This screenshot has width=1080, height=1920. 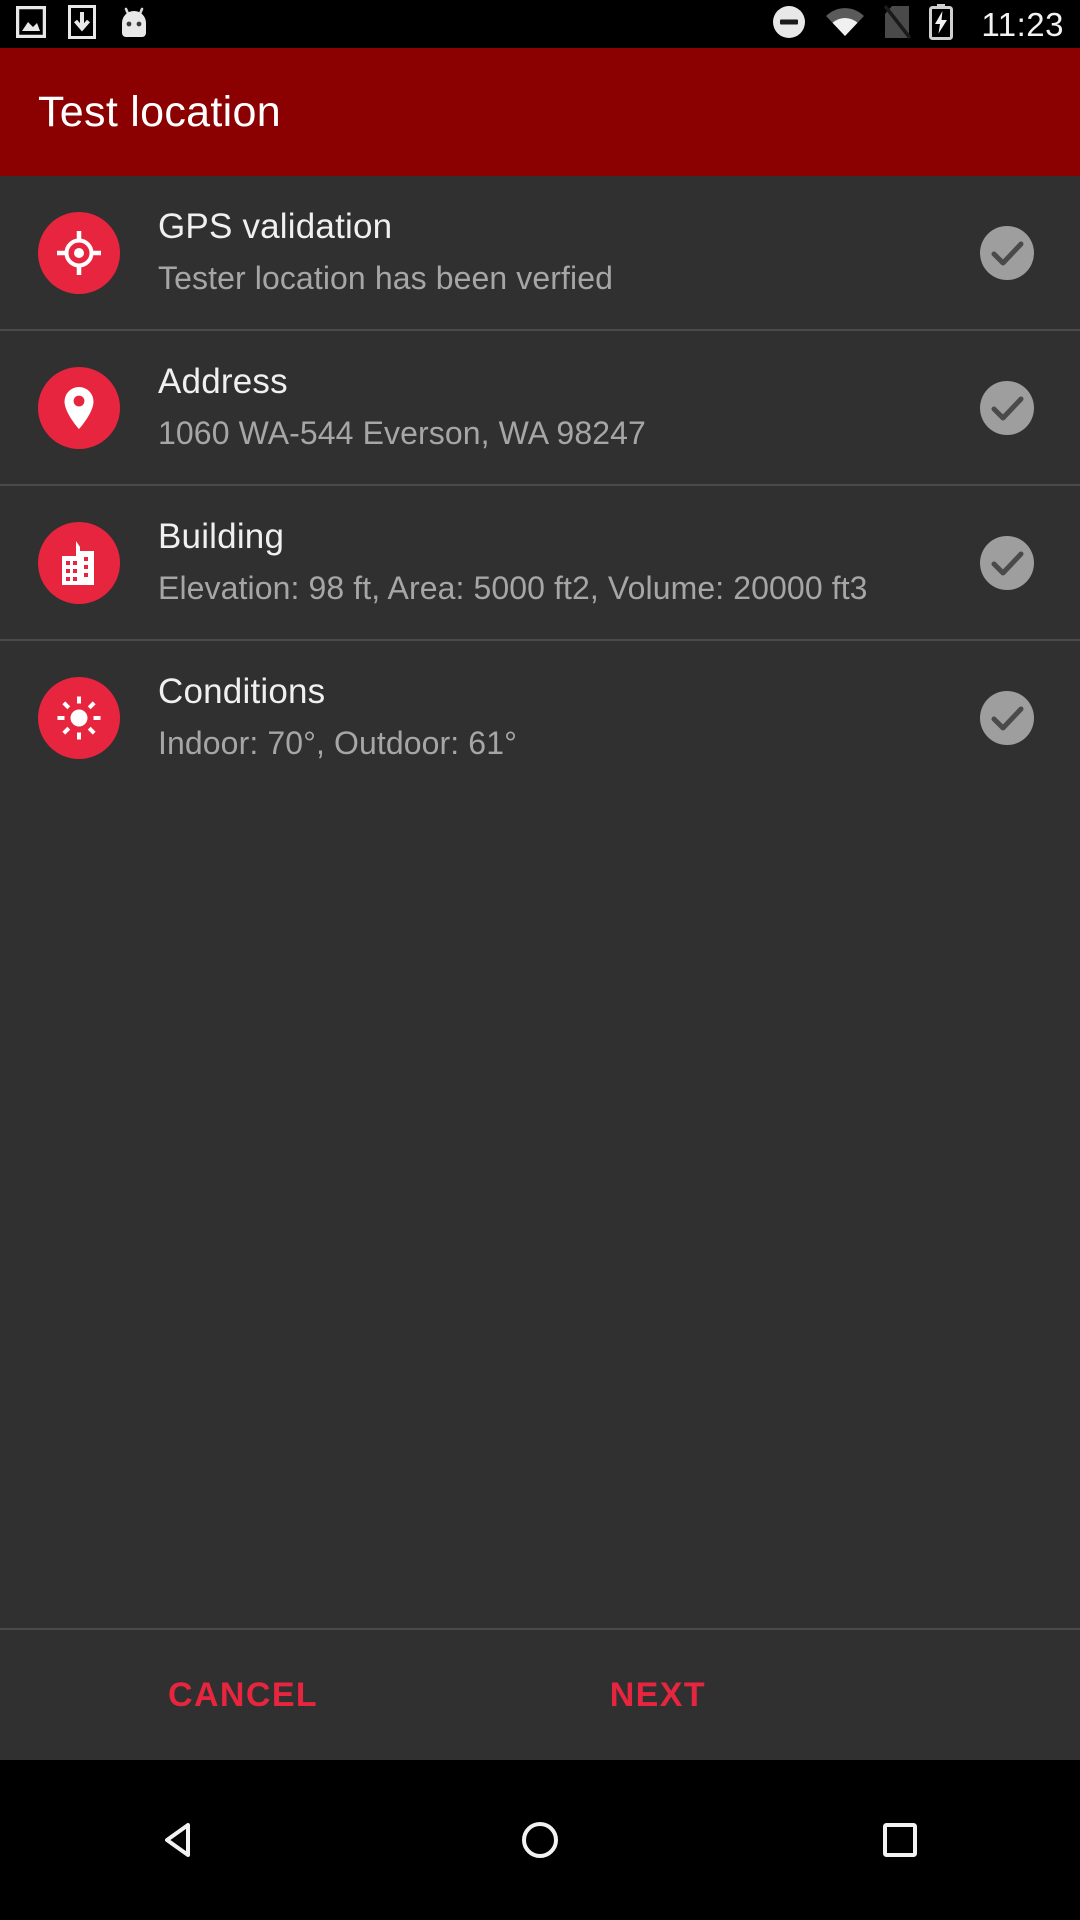 I want to click on cancel-button: CANCEL, so click(x=243, y=1695).